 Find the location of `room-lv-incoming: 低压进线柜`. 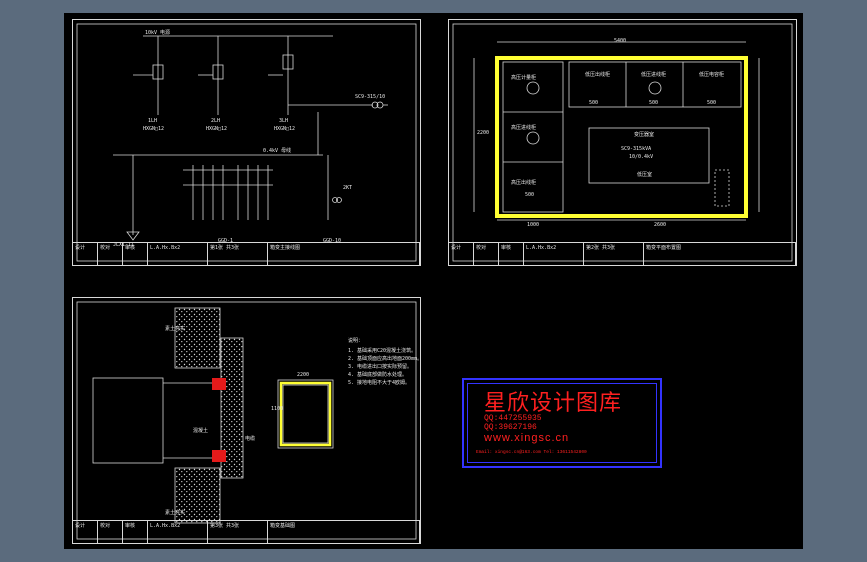

room-lv-incoming: 低压进线柜 is located at coordinates (654, 75).